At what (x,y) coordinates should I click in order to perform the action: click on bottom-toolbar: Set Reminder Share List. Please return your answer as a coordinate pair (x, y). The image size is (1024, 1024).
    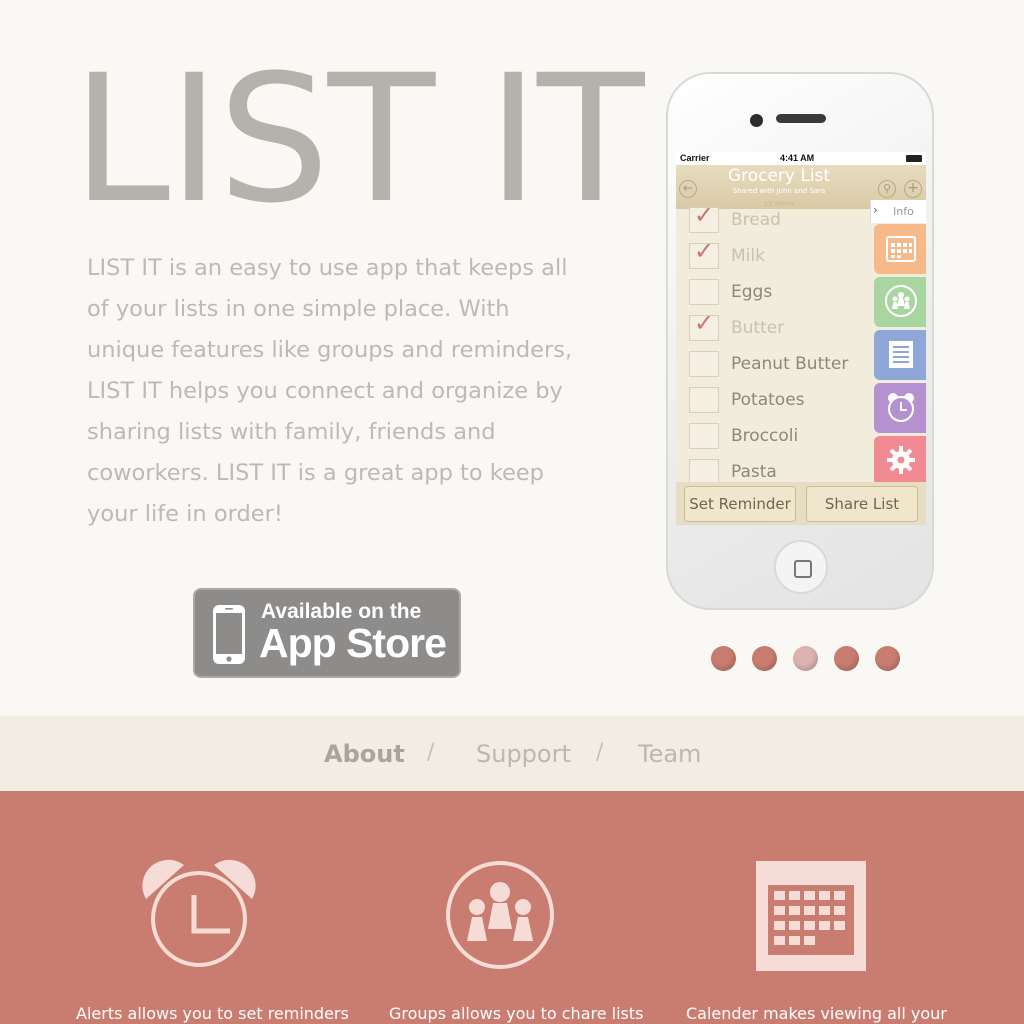
    Looking at the image, I should click on (801, 503).